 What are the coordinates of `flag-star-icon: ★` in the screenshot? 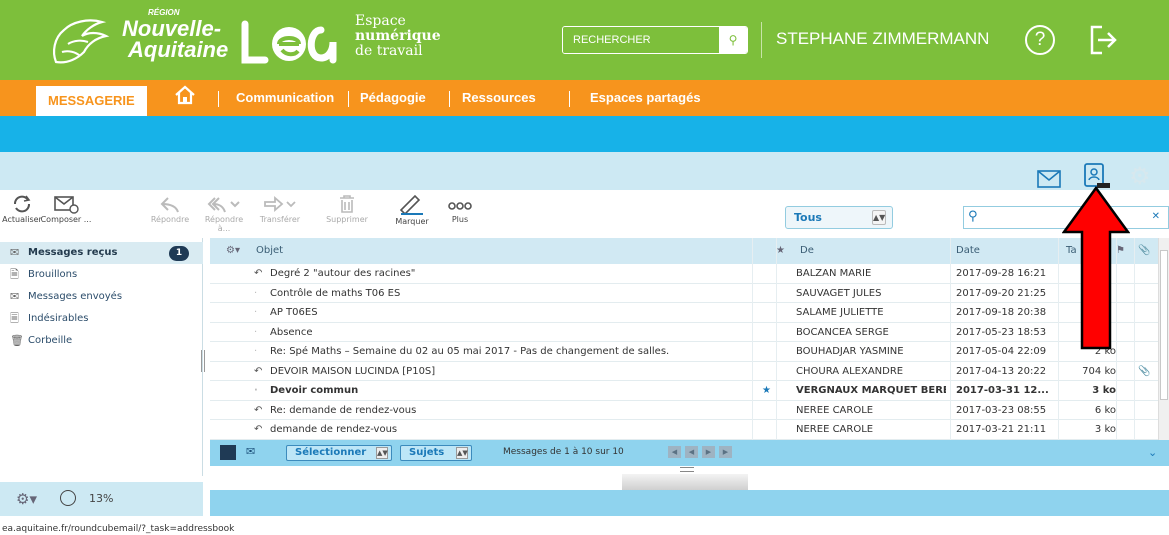 It's located at (772, 390).